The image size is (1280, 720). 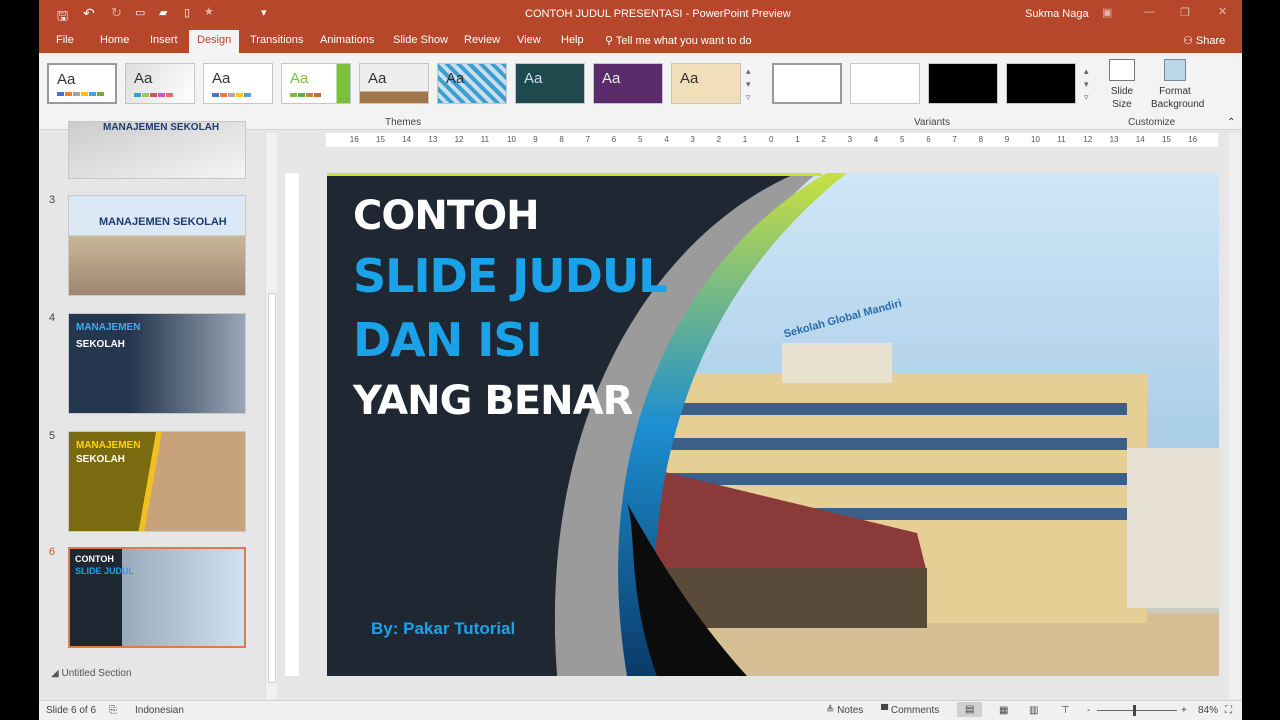 I want to click on zoom-slider-thumb, so click(x=1134, y=710).